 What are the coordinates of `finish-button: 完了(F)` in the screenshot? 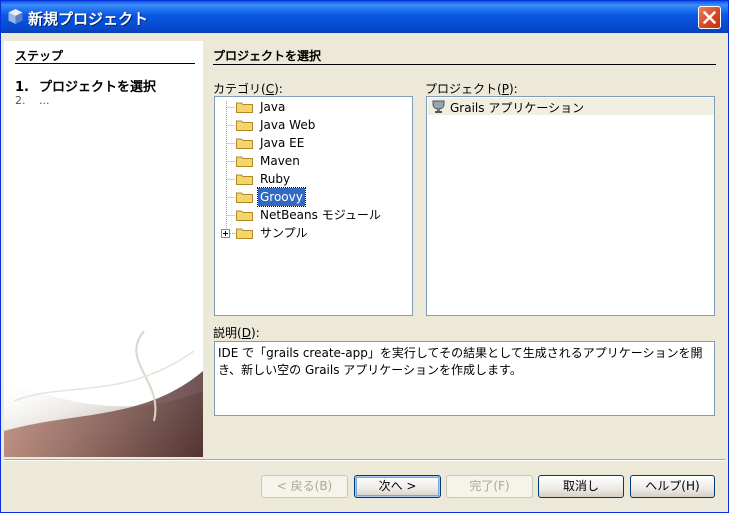 It's located at (489, 486).